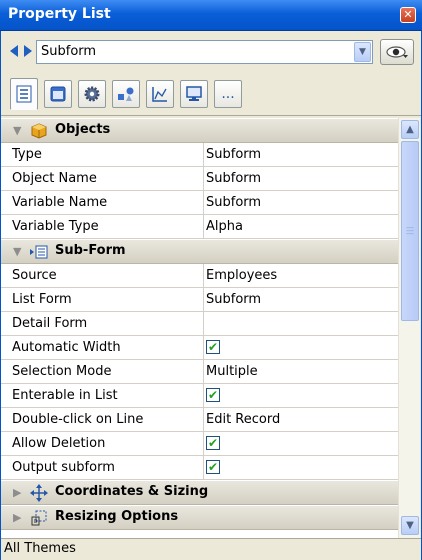  I want to click on monitor-icon, so click(194, 93).